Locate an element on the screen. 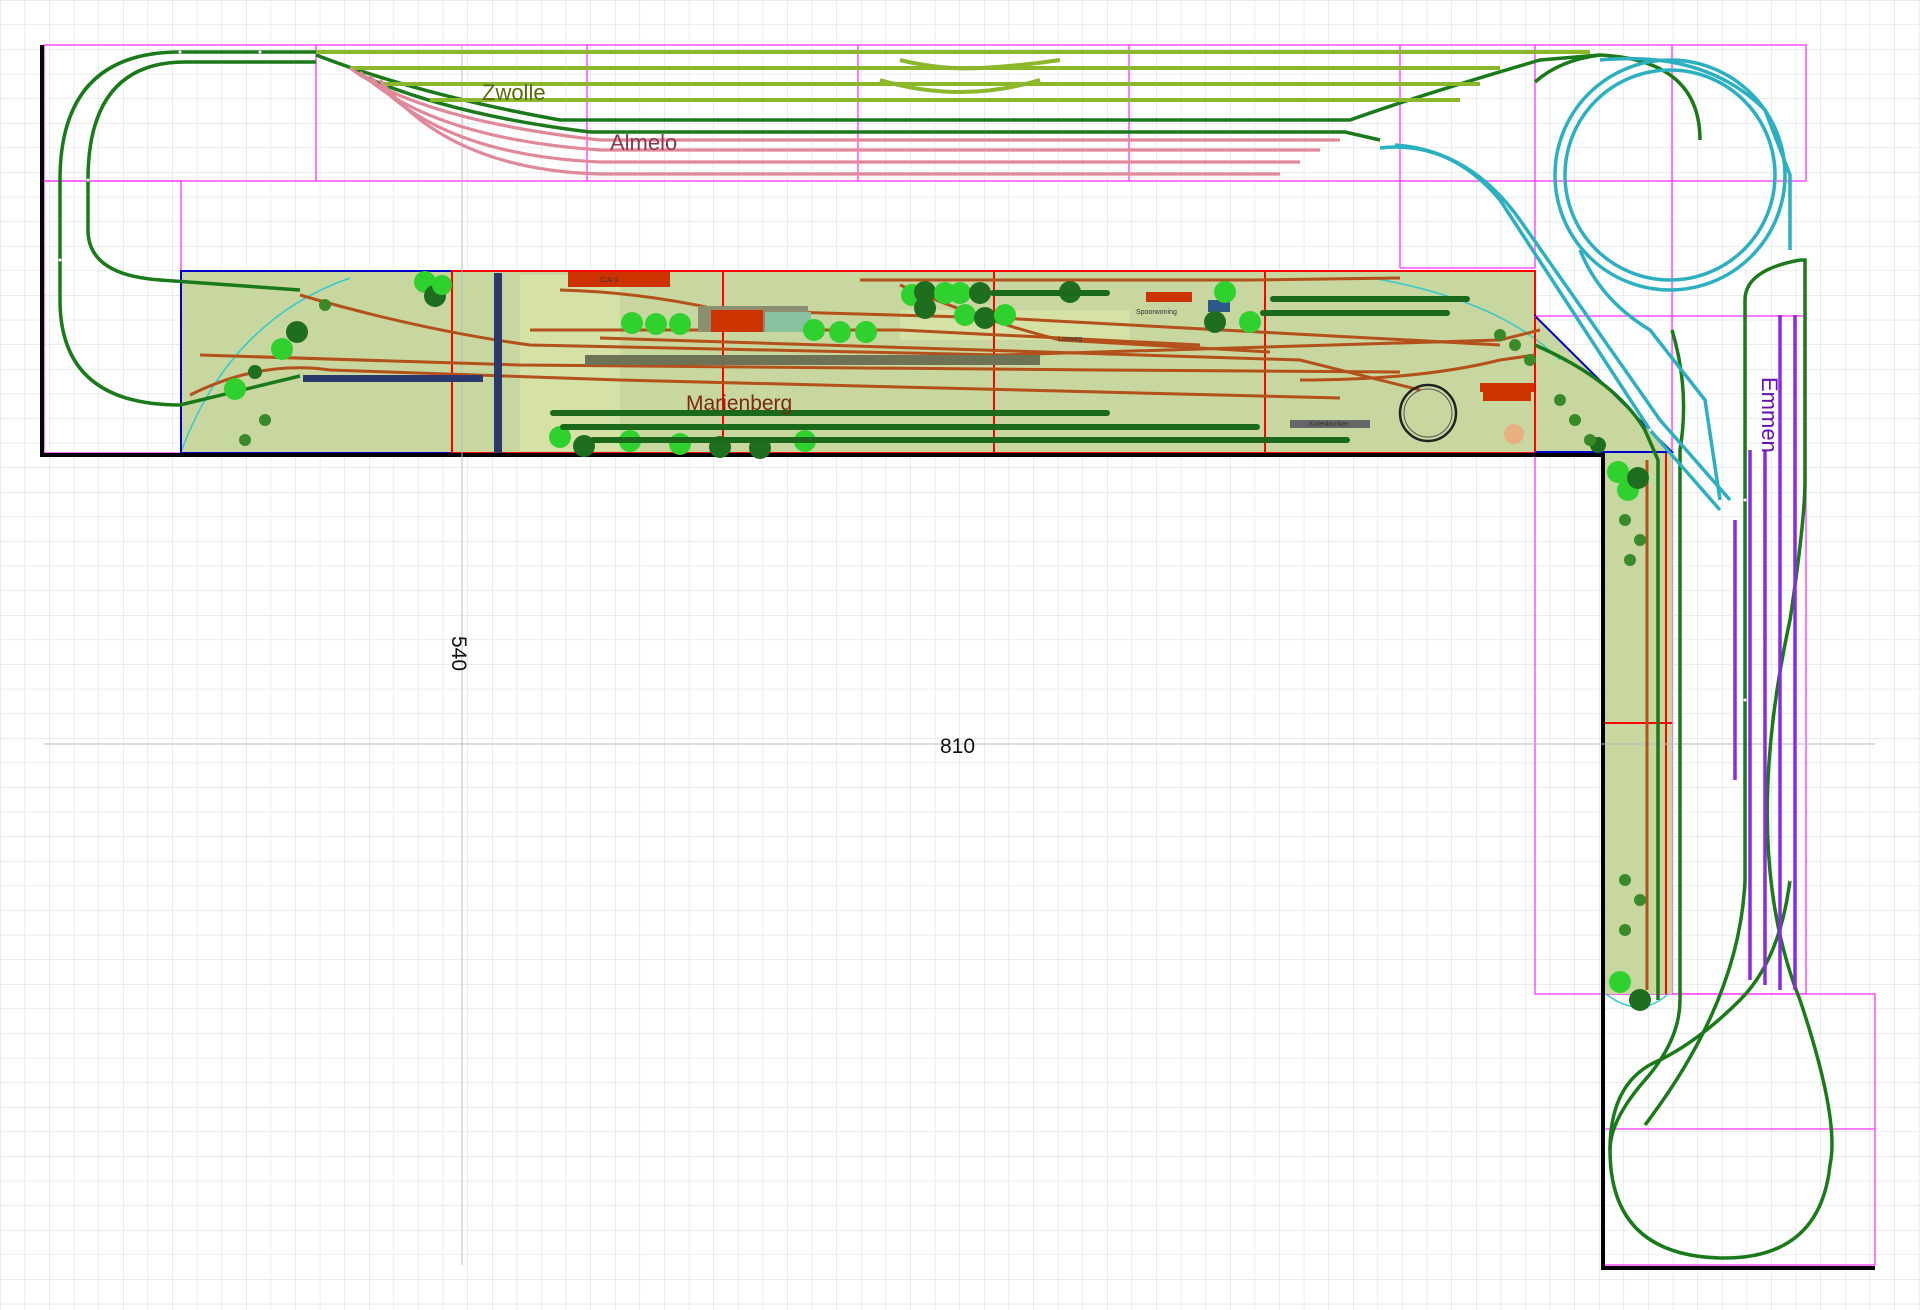  svg-text: Losweg is located at coordinates (1070, 339).